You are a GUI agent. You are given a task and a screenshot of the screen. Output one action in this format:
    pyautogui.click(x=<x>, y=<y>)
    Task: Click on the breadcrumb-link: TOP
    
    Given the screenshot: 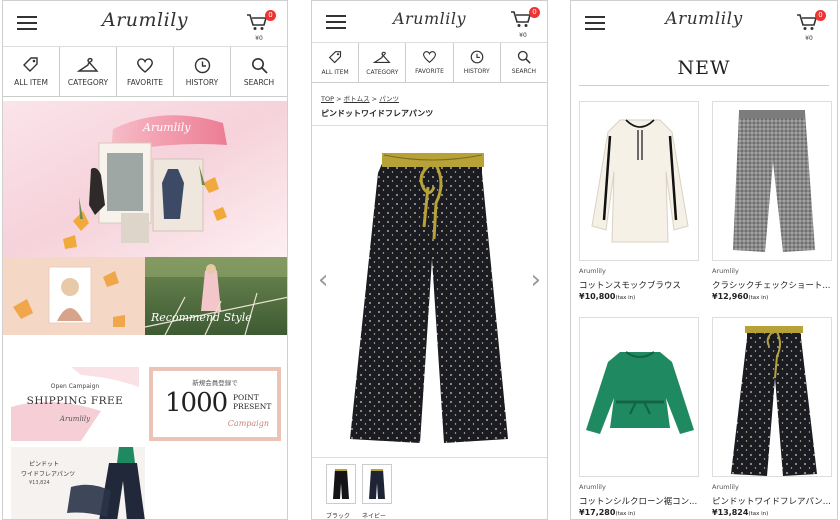 What is the action you would take?
    pyautogui.click(x=327, y=99)
    